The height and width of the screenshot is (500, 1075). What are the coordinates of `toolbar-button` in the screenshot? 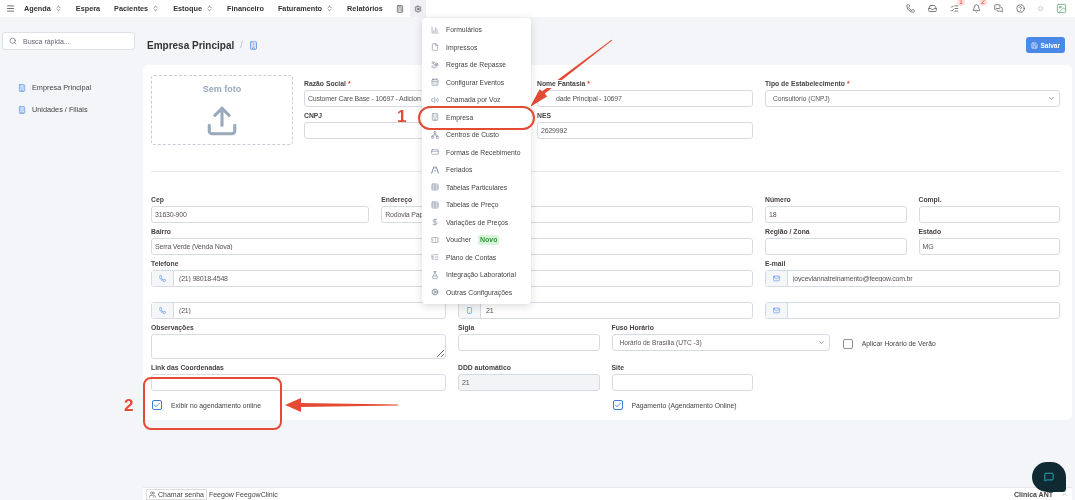 It's located at (417, 8).